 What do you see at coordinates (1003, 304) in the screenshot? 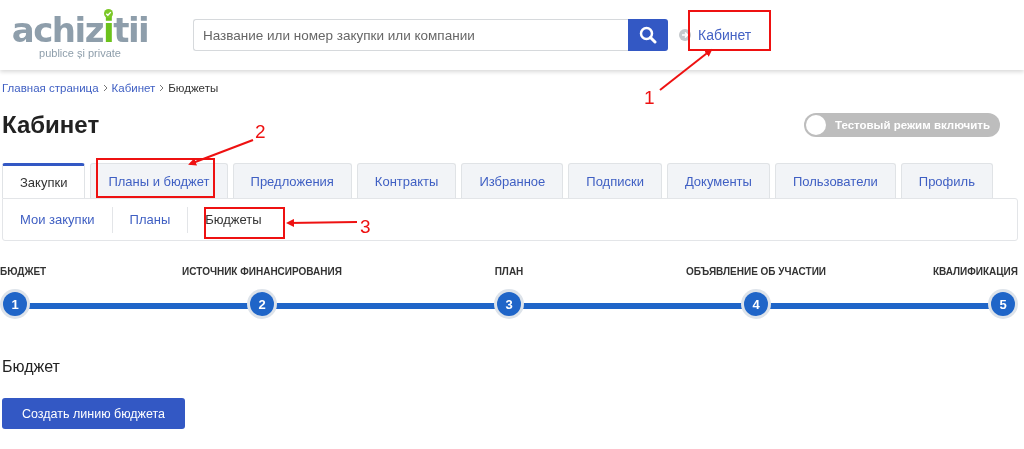
I see `step-number: 5` at bounding box center [1003, 304].